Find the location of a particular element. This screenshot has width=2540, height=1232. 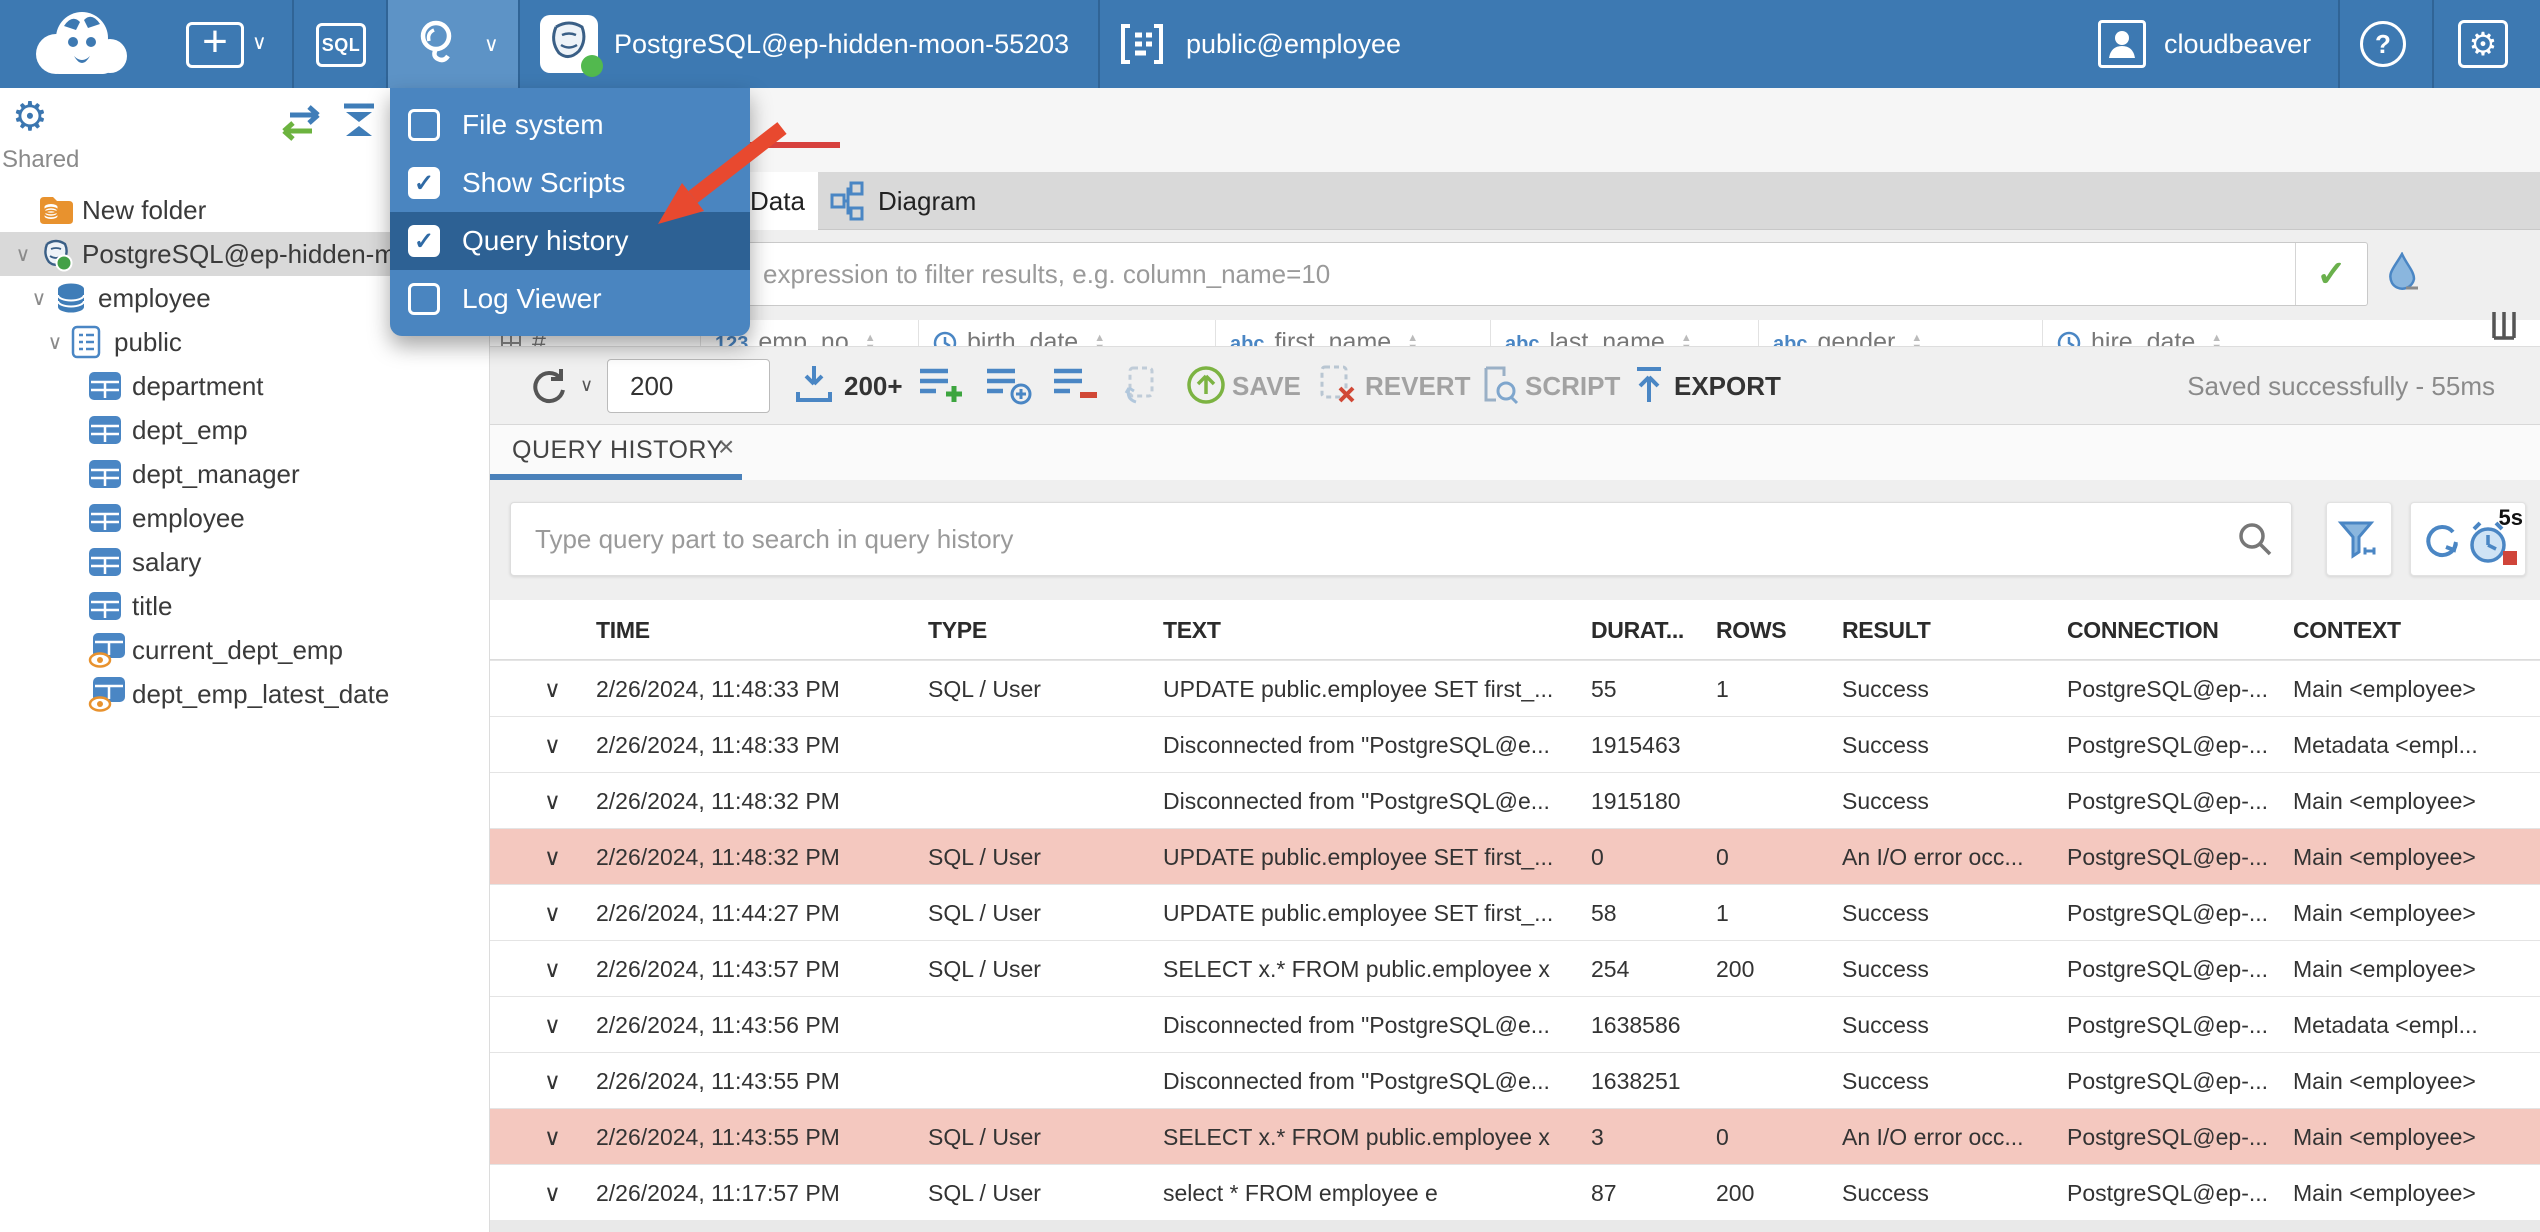

sidebar-item-title: ∨title is located at coordinates (245, 606).